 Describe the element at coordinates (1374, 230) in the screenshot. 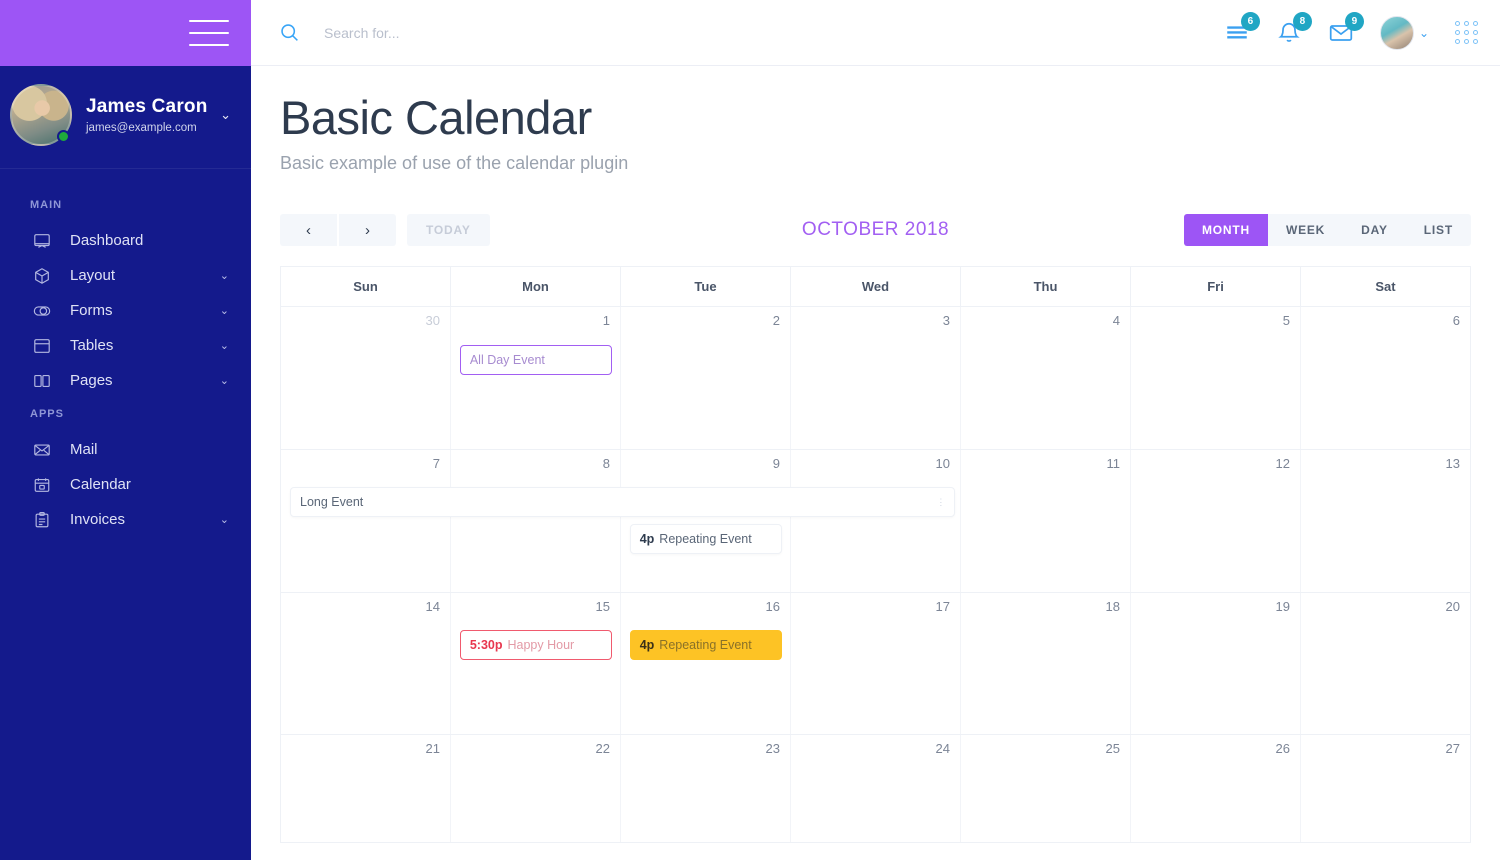

I see `view-day-button: DAY` at that location.